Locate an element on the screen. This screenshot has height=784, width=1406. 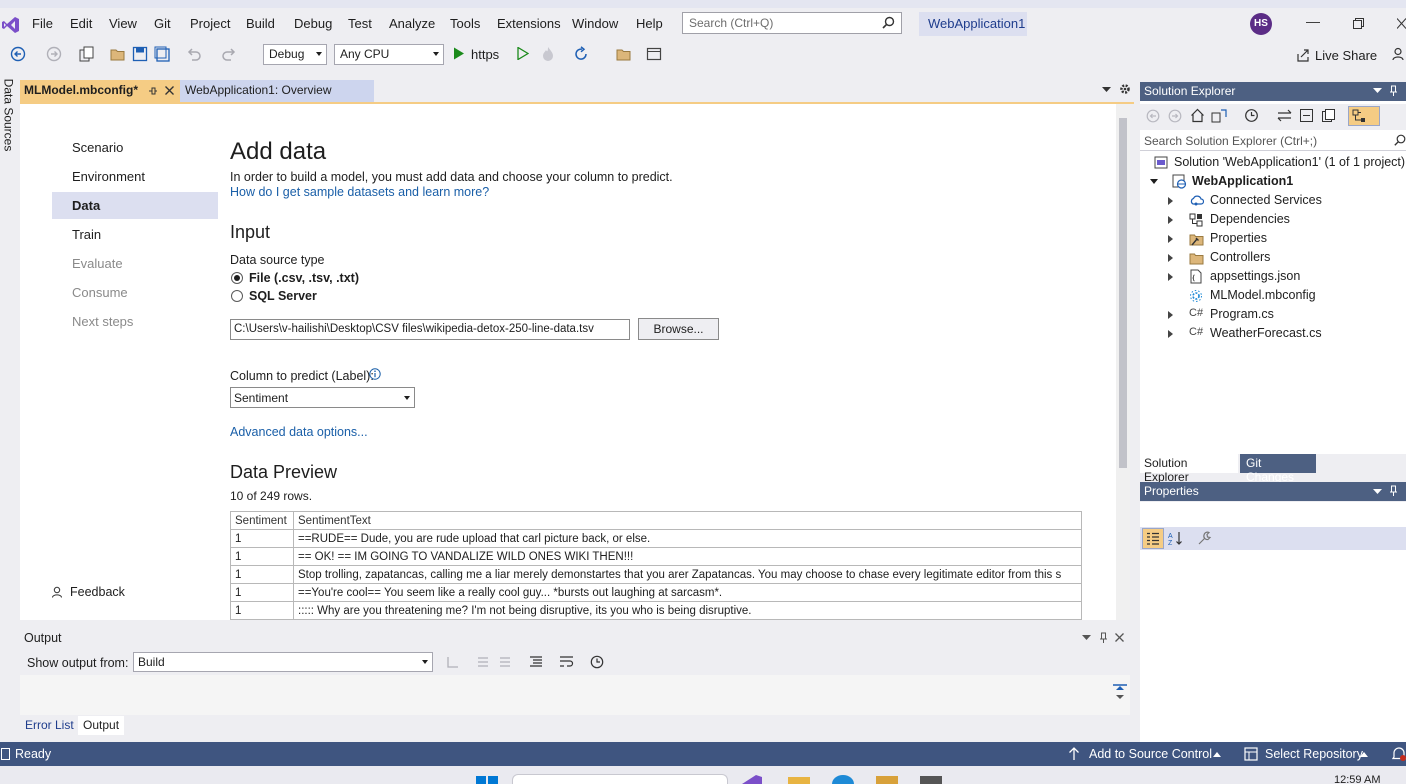
start-menu-icon is located at coordinates (487, 779).